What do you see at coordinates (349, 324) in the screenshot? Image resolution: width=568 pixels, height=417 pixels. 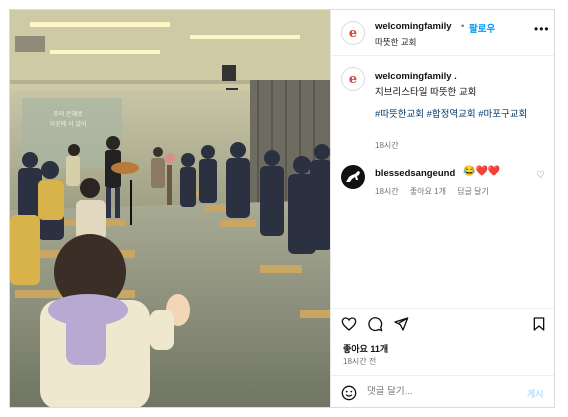 I see `heart-icon` at bounding box center [349, 324].